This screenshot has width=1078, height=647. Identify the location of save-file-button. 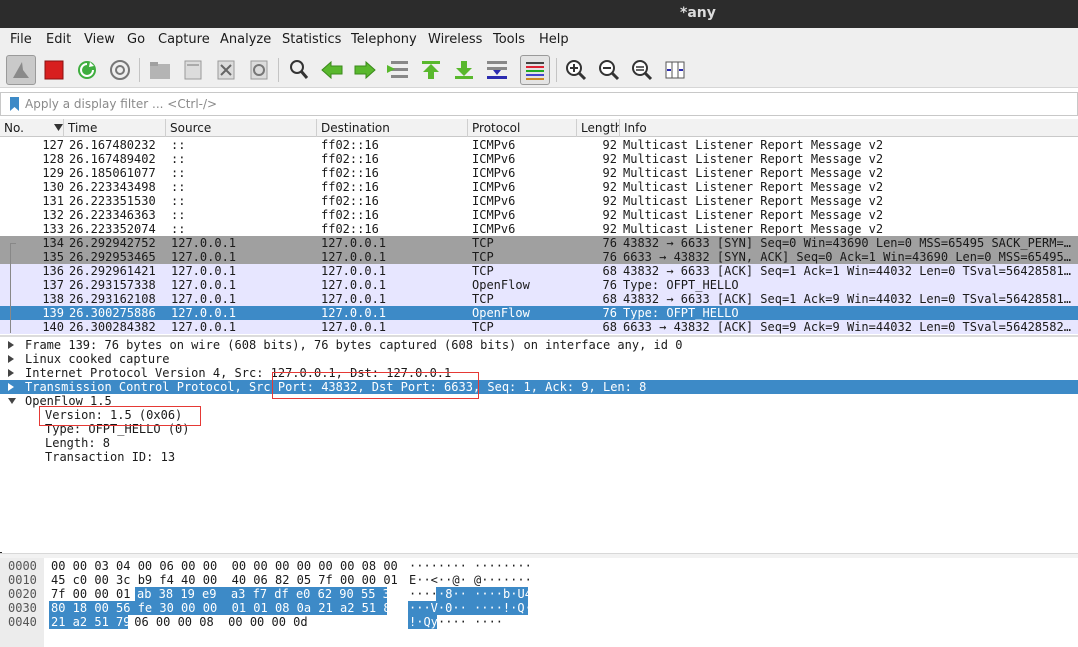
(193, 70).